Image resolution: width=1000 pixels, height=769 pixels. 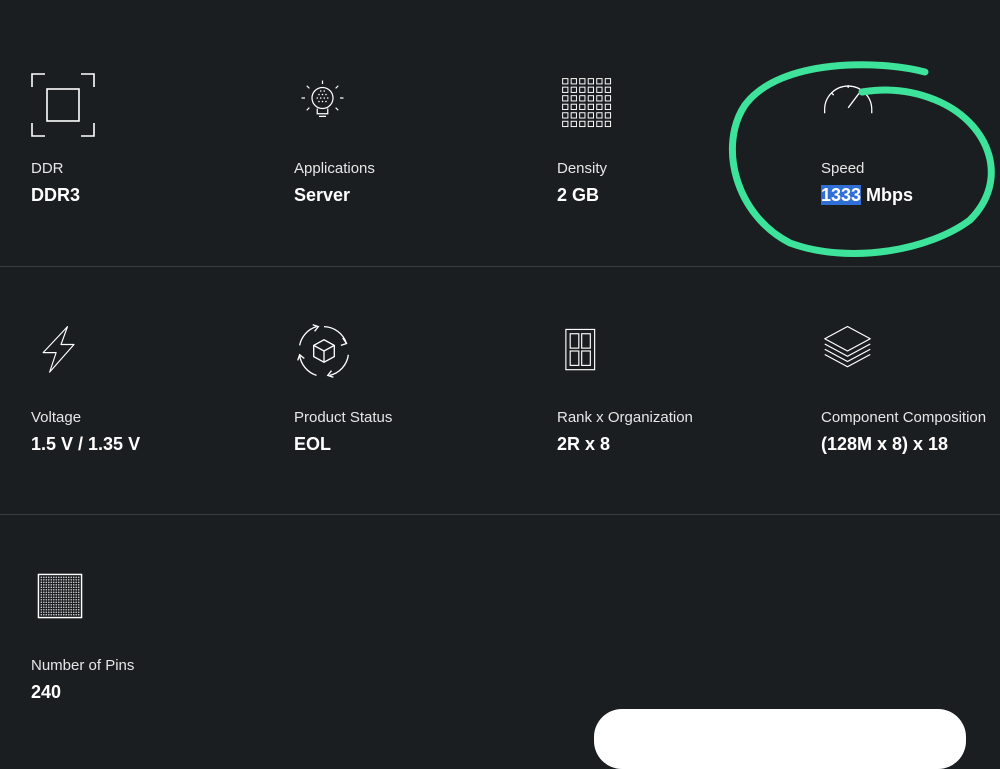 I want to click on spec-value: 2R x 8, so click(x=584, y=444).